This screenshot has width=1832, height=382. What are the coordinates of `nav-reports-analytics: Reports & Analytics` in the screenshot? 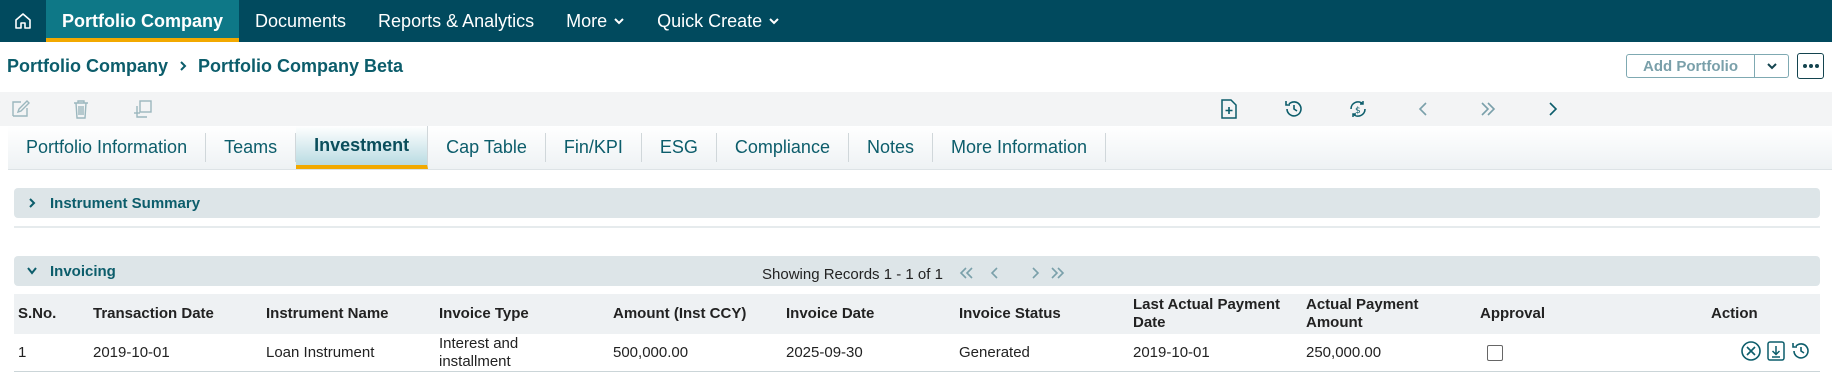 It's located at (456, 21).